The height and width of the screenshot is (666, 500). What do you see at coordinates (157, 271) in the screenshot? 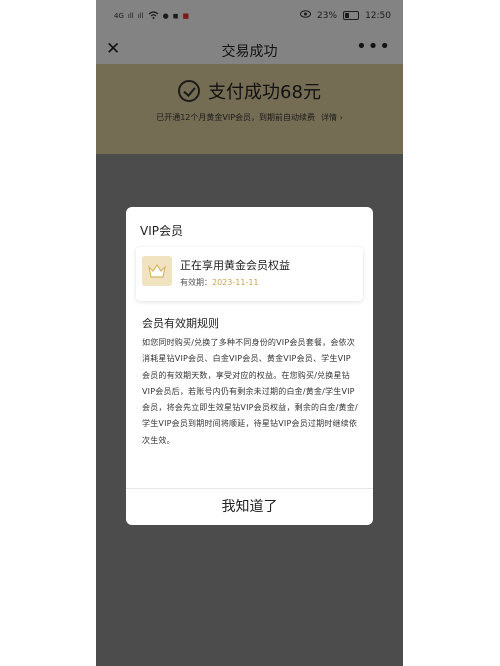
I see `crown-icon` at bounding box center [157, 271].